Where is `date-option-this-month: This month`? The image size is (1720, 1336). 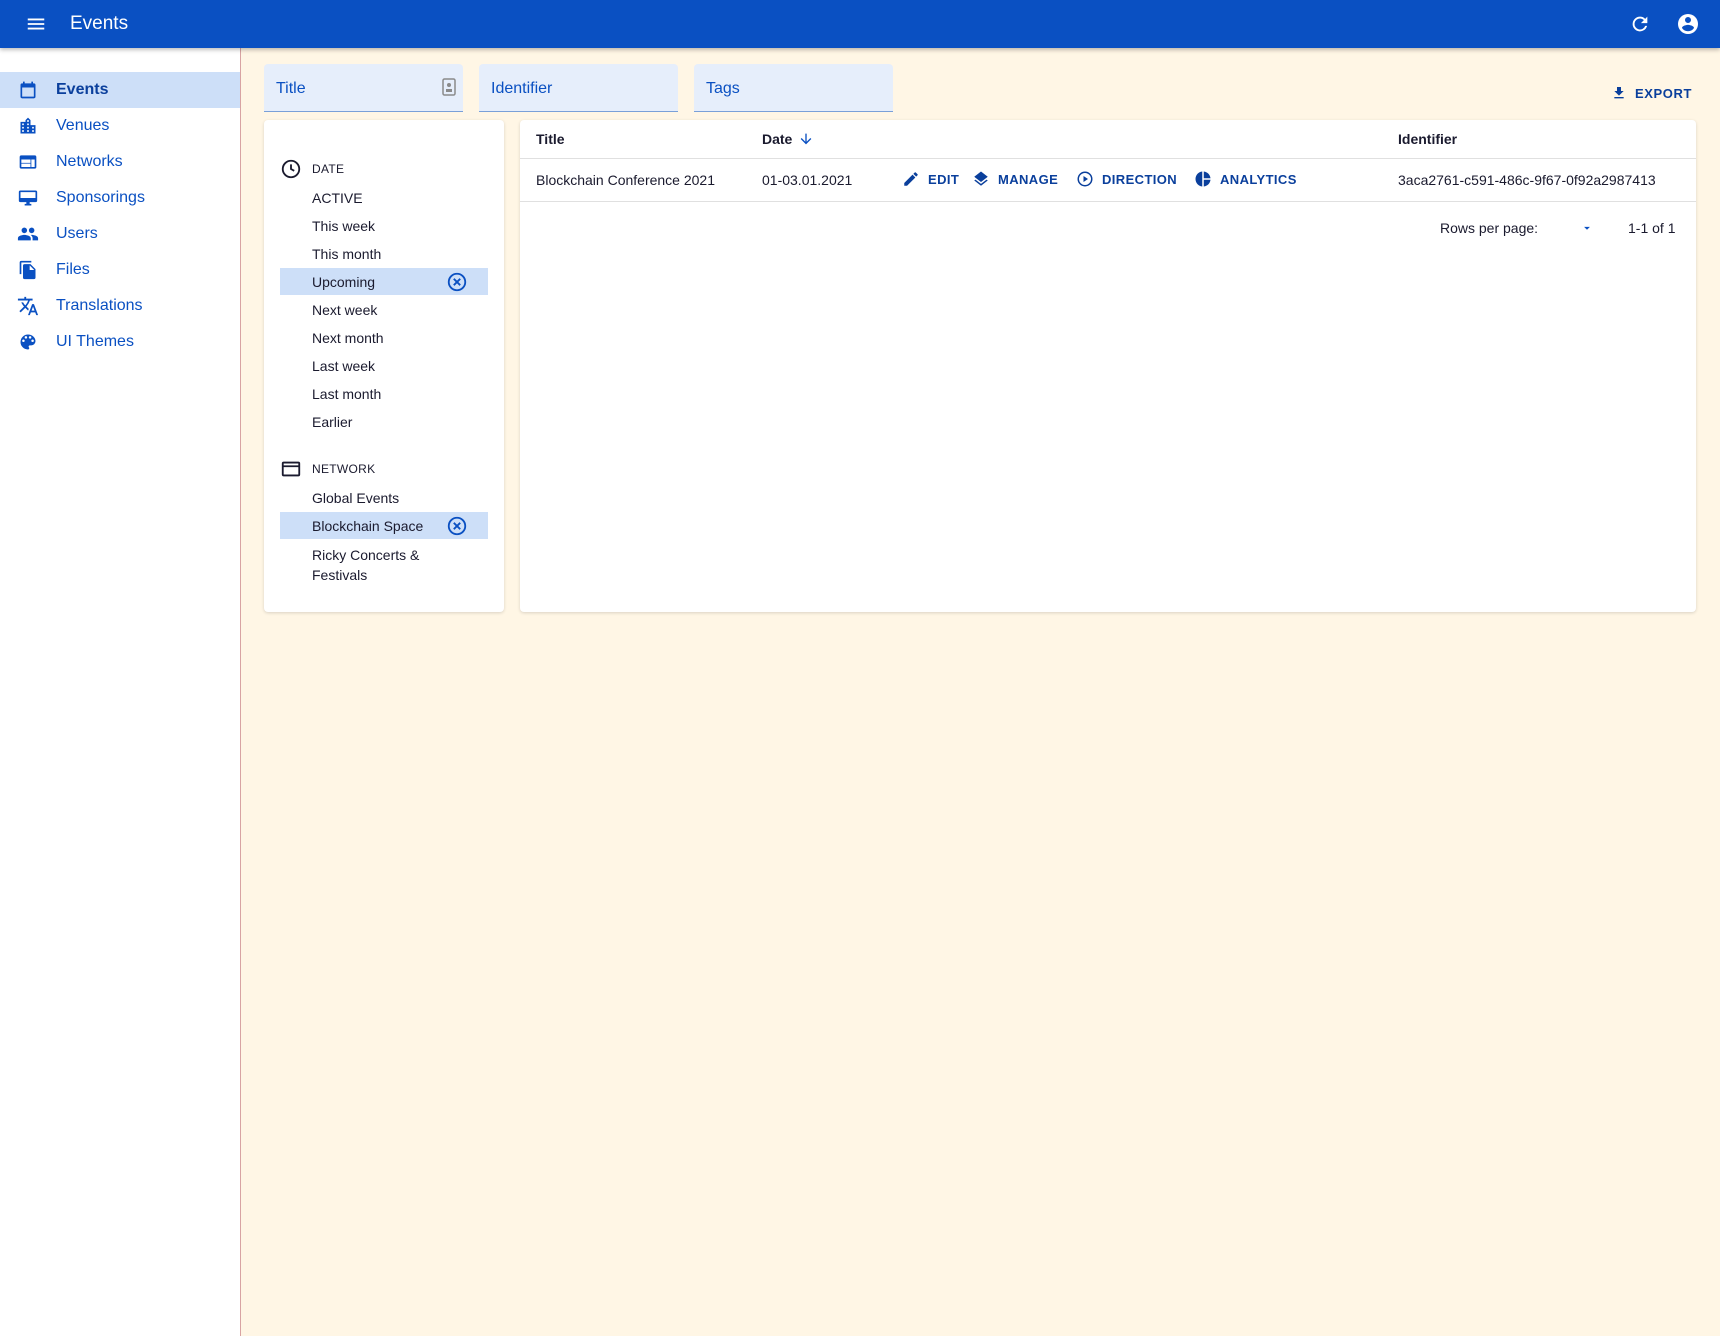
date-option-this-month: This month is located at coordinates (384, 253).